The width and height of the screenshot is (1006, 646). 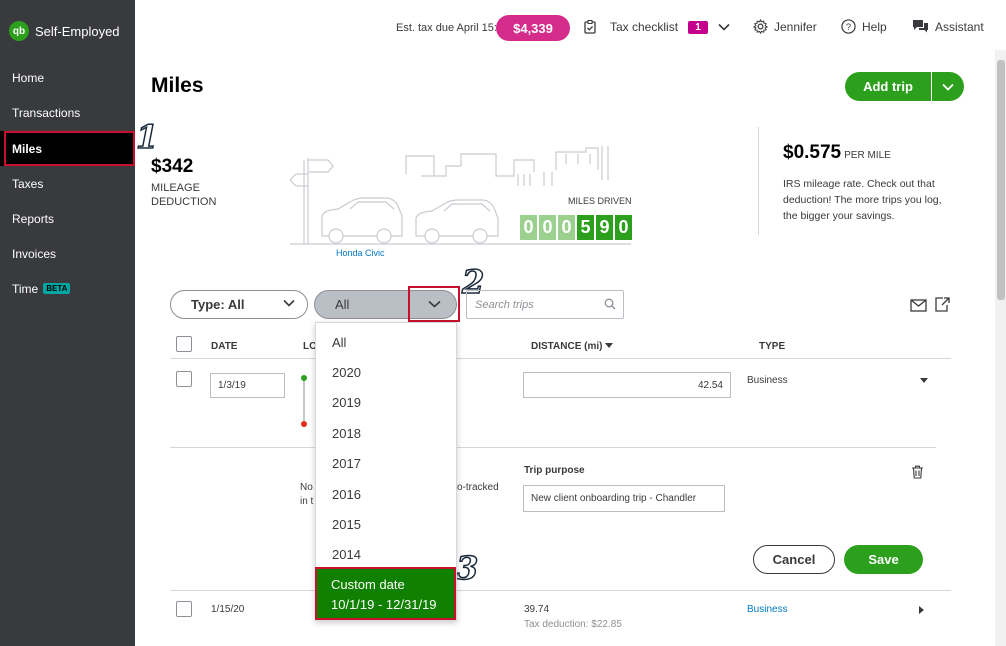 I want to click on trip-distance: 39.74, so click(x=537, y=609).